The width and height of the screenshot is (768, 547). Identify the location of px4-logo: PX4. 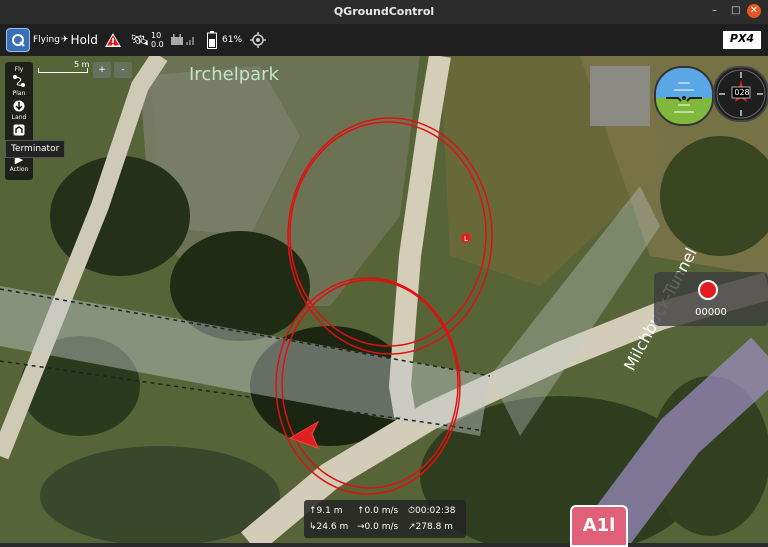
(742, 40).